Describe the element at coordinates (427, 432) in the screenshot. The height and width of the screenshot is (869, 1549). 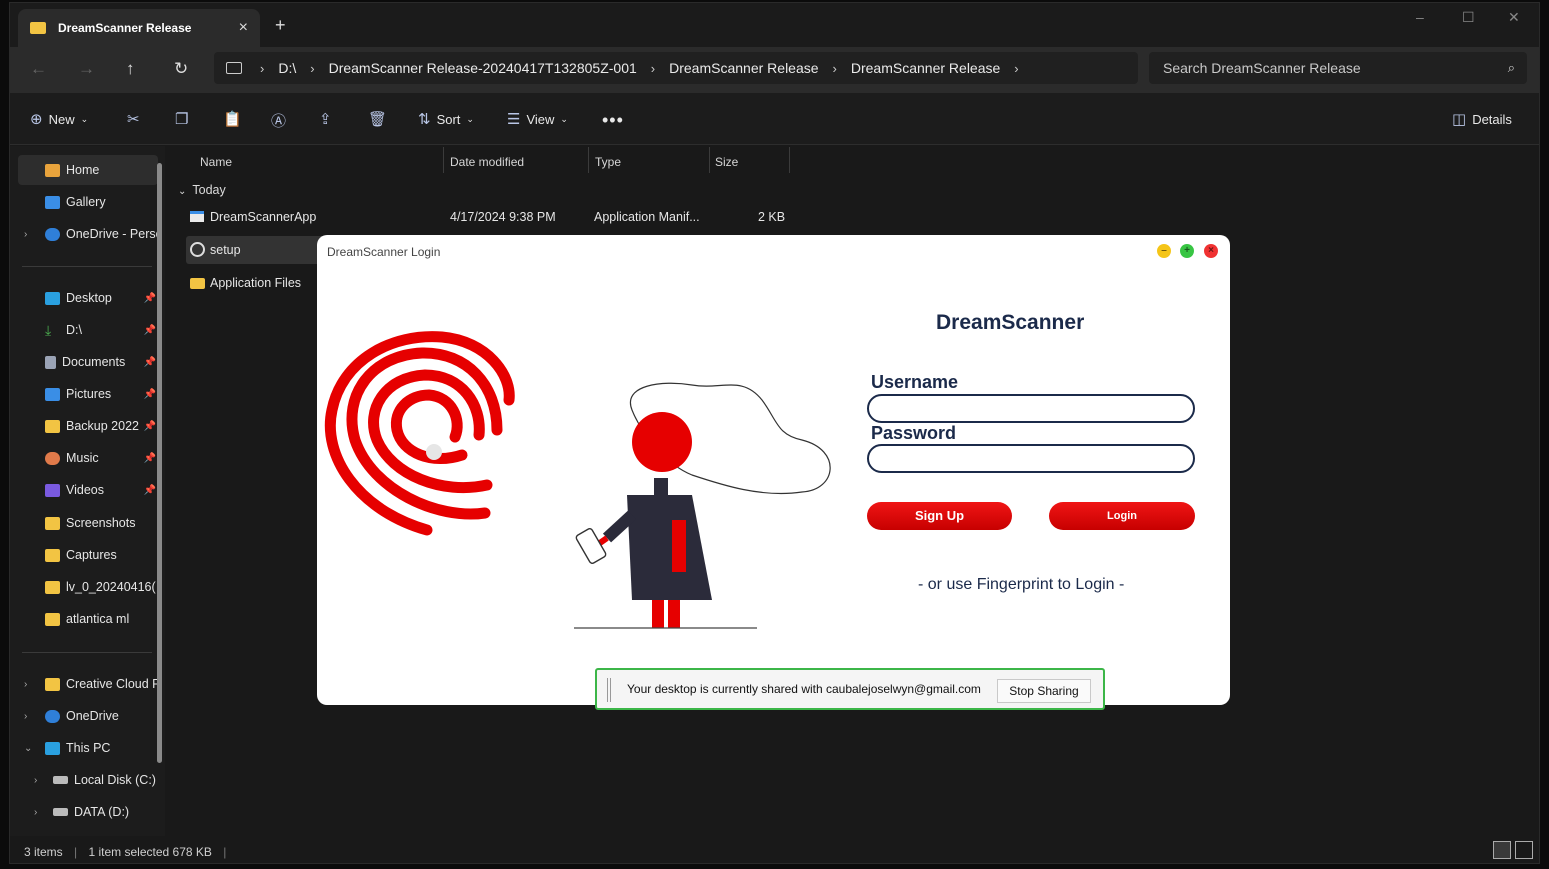
I see `fingerprint-illustration` at that location.